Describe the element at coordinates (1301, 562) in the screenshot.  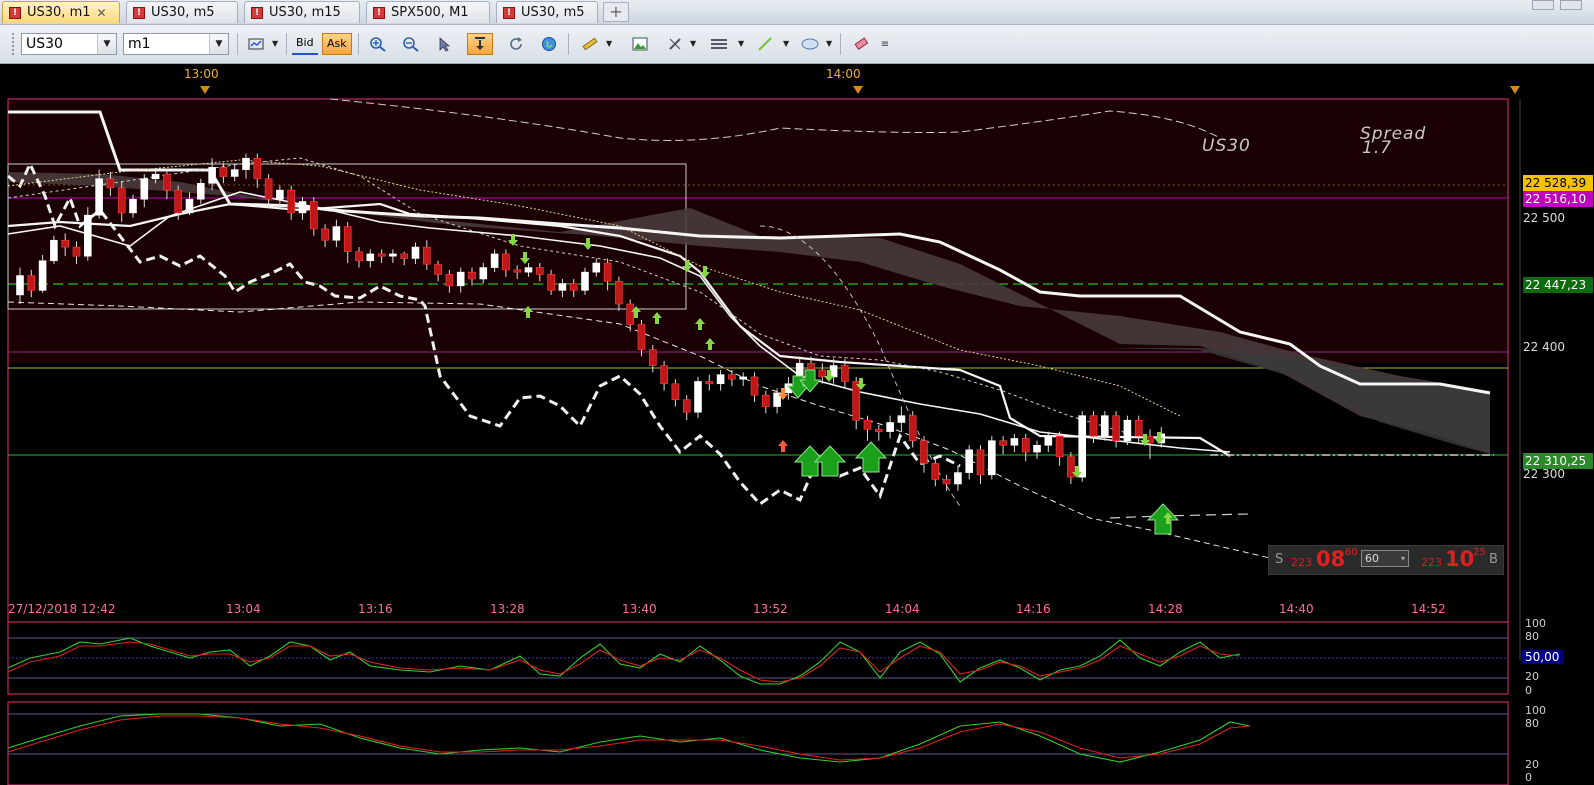
I see `sell-price-small: 223` at that location.